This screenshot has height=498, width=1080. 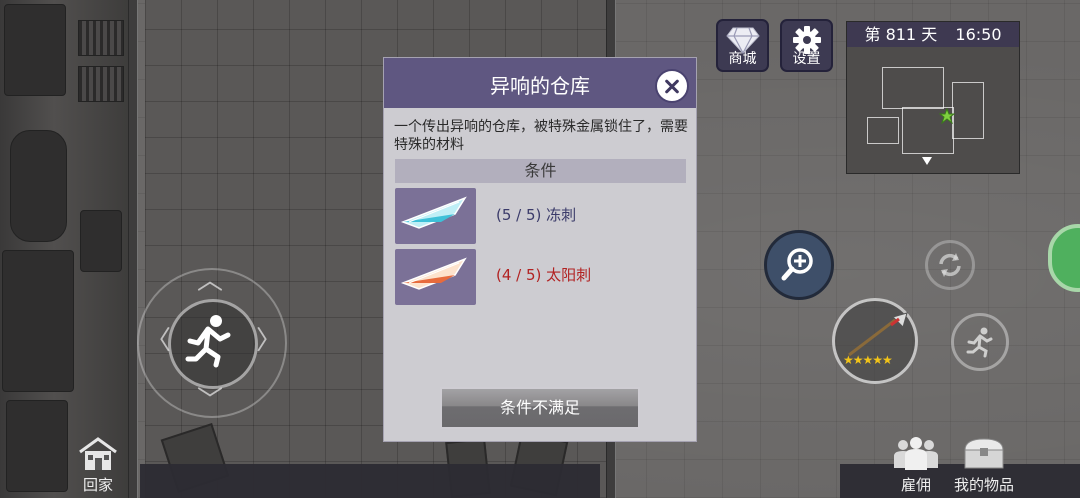 I want to click on joystick-right-arrow: 〉, so click(x=269, y=341).